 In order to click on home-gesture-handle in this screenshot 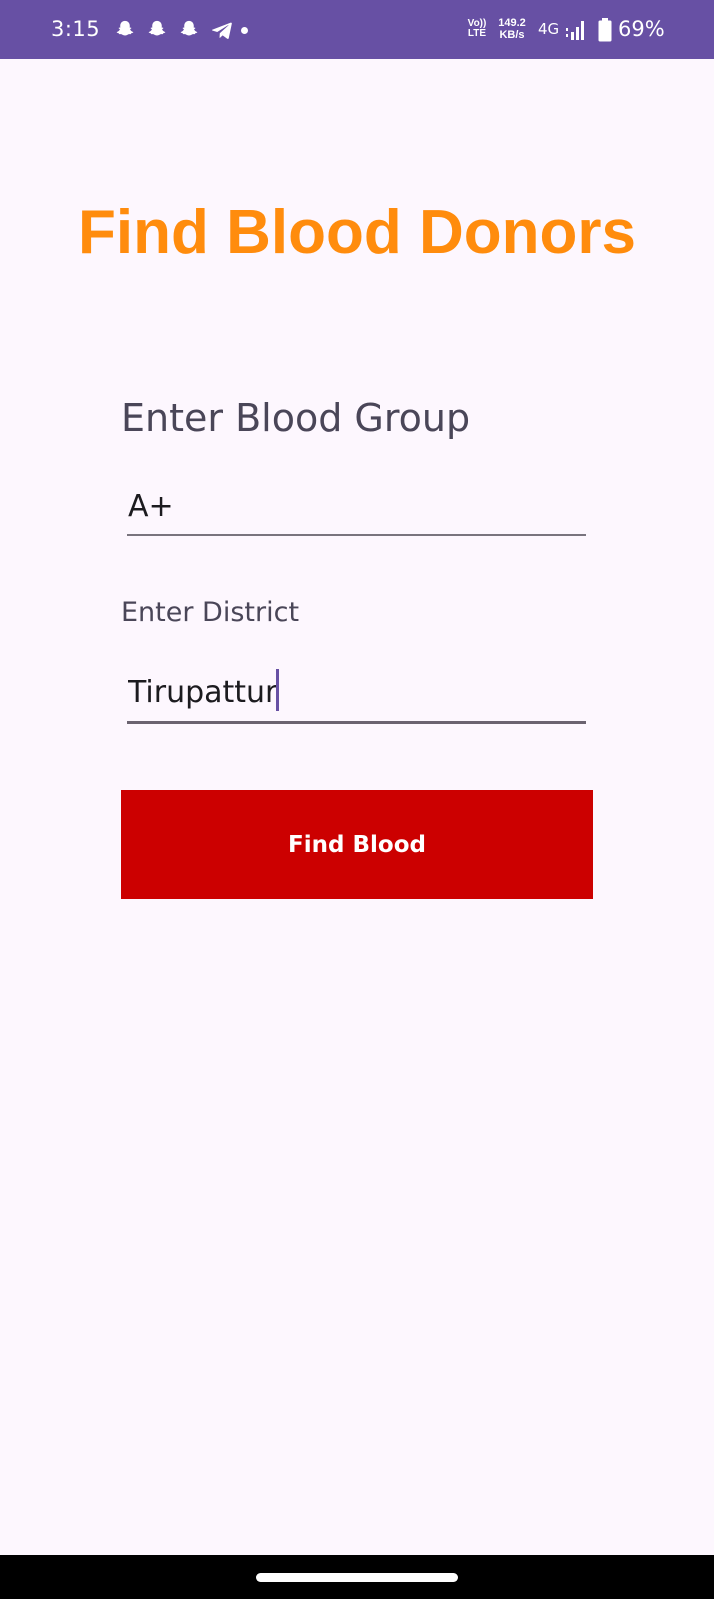, I will do `click(357, 1577)`.